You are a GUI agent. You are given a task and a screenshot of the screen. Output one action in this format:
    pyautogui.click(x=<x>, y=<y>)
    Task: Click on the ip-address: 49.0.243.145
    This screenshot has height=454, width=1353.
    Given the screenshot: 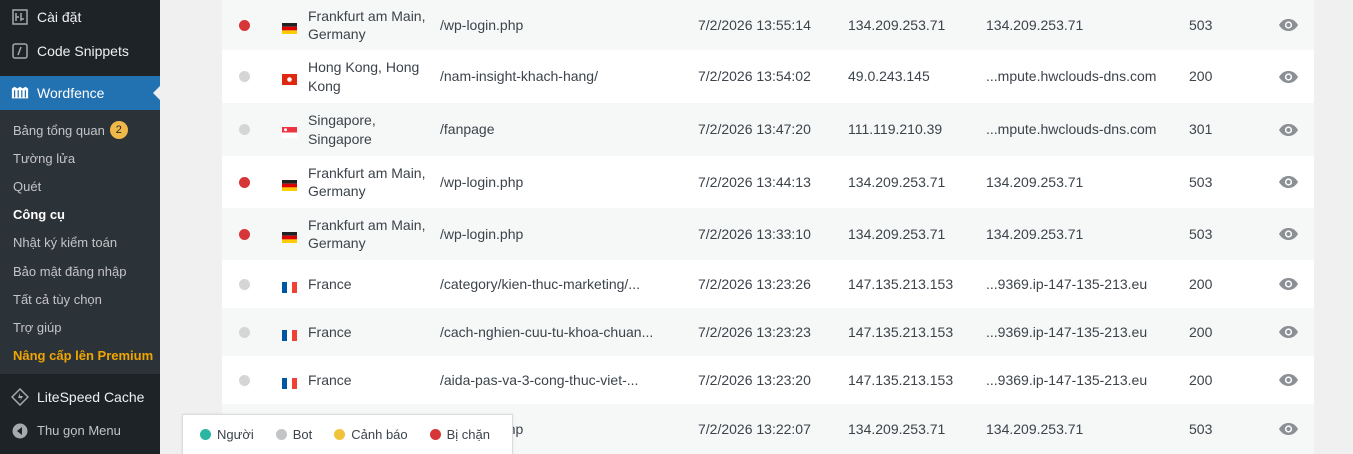 What is the action you would take?
    pyautogui.click(x=889, y=76)
    